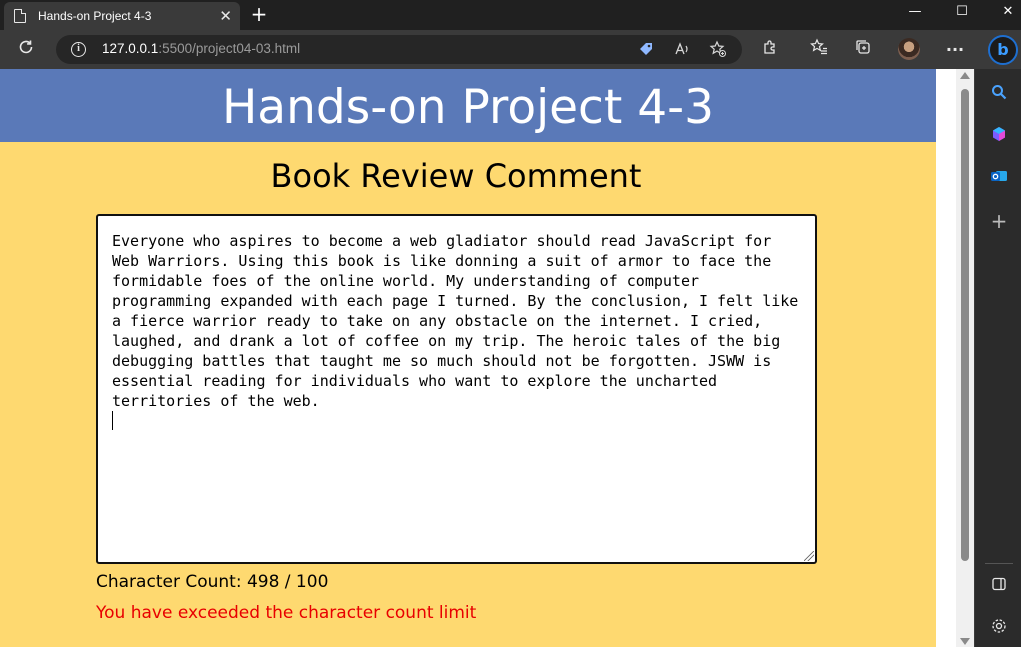 Image resolution: width=1021 pixels, height=647 pixels. I want to click on resize-handle, so click(809, 556).